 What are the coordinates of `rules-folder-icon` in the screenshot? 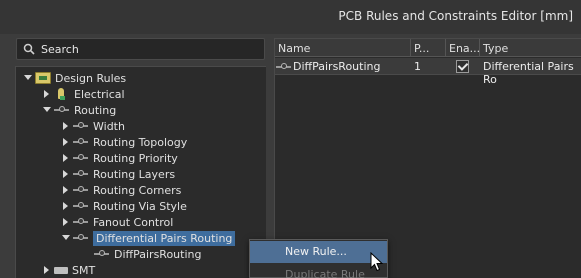 It's located at (43, 78).